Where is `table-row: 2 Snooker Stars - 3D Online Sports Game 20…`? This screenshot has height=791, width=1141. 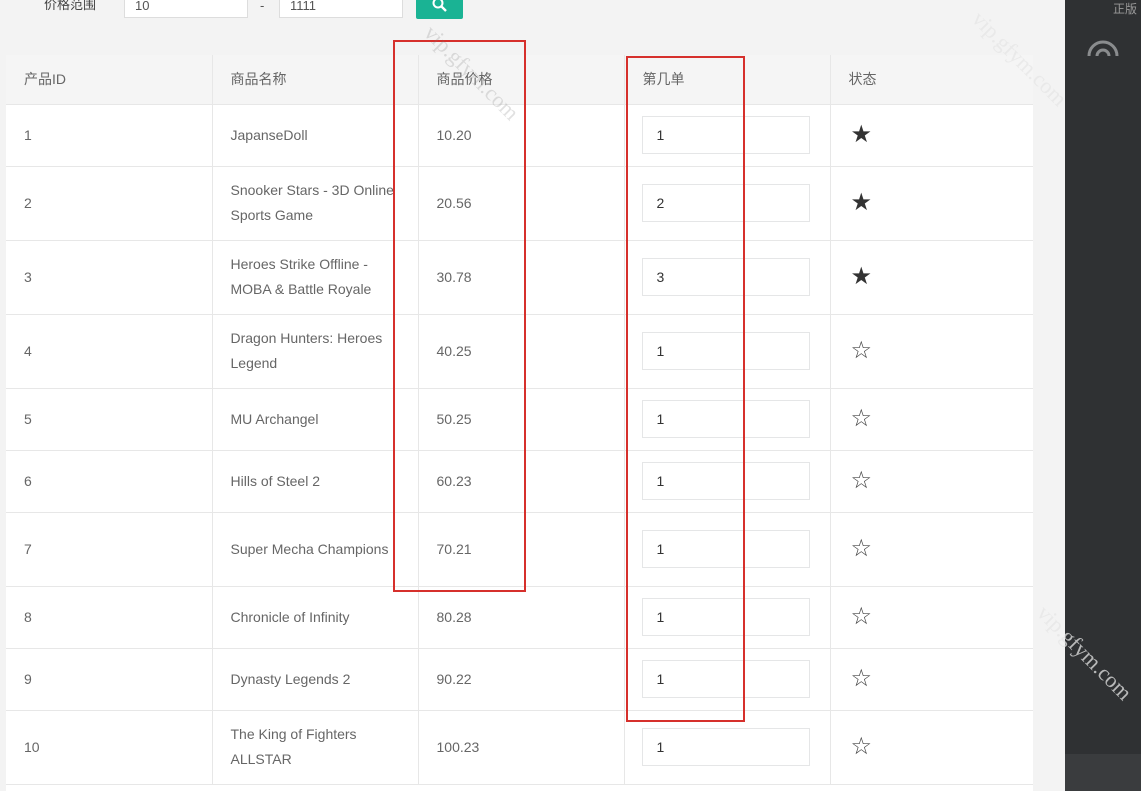
table-row: 2 Snooker Stars - 3D Online Sports Game 20… is located at coordinates (519, 203).